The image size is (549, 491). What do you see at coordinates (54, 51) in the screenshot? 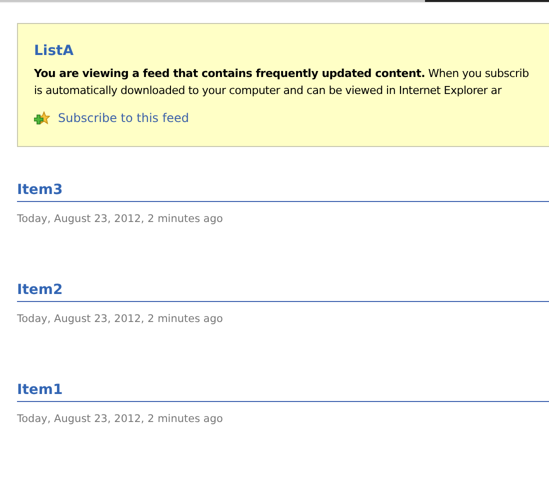
I see `feed-title: ListA` at bounding box center [54, 51].